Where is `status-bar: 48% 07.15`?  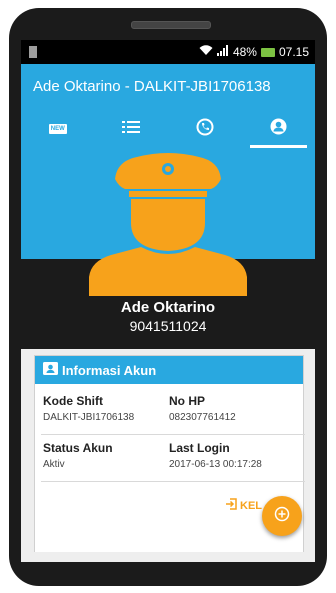 status-bar: 48% 07.15 is located at coordinates (168, 52).